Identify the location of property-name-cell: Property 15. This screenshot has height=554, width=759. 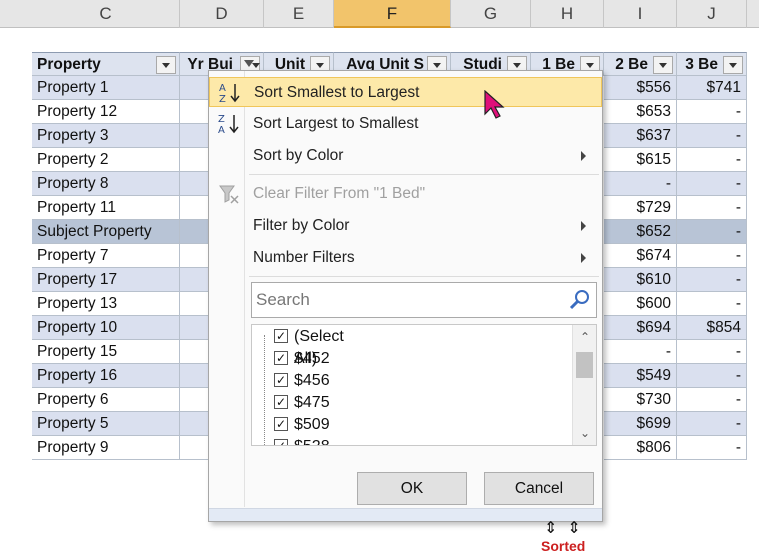
(106, 352).